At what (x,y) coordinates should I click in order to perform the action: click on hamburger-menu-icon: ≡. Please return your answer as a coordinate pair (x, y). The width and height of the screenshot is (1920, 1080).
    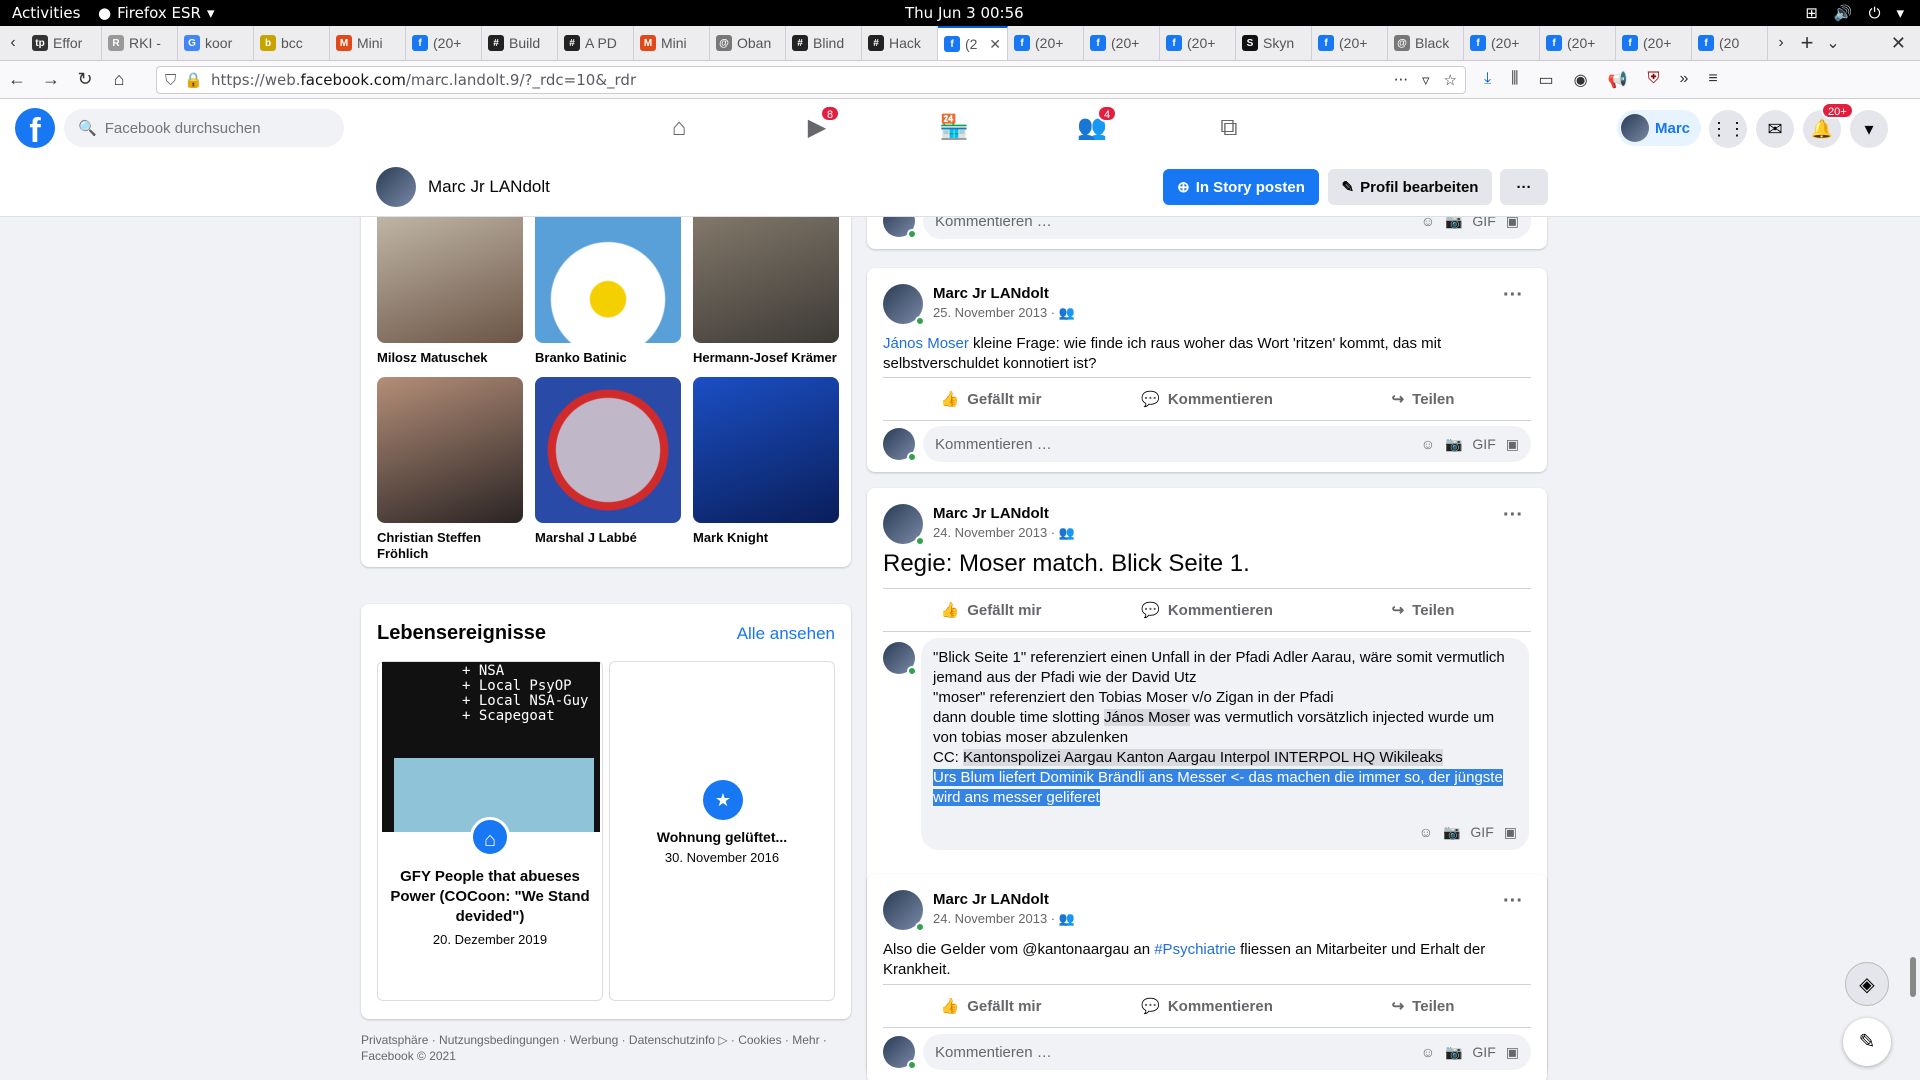
    Looking at the image, I should click on (1712, 80).